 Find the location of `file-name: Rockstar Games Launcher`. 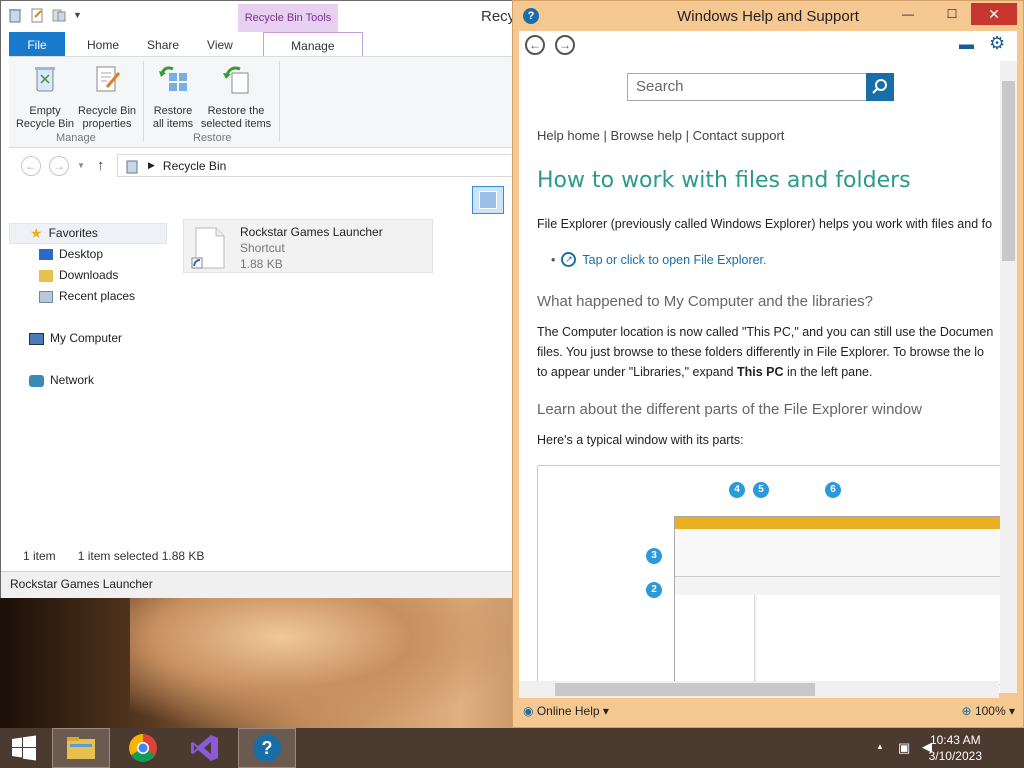

file-name: Rockstar Games Launcher is located at coordinates (311, 232).